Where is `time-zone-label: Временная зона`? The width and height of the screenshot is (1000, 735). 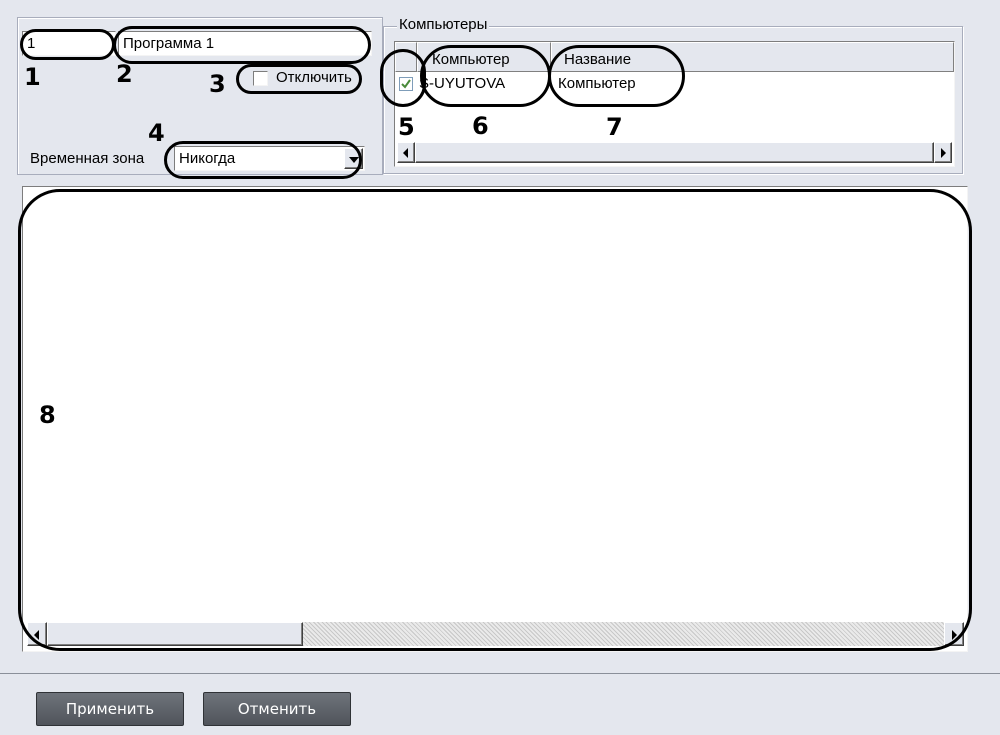
time-zone-label: Временная зона is located at coordinates (87, 158).